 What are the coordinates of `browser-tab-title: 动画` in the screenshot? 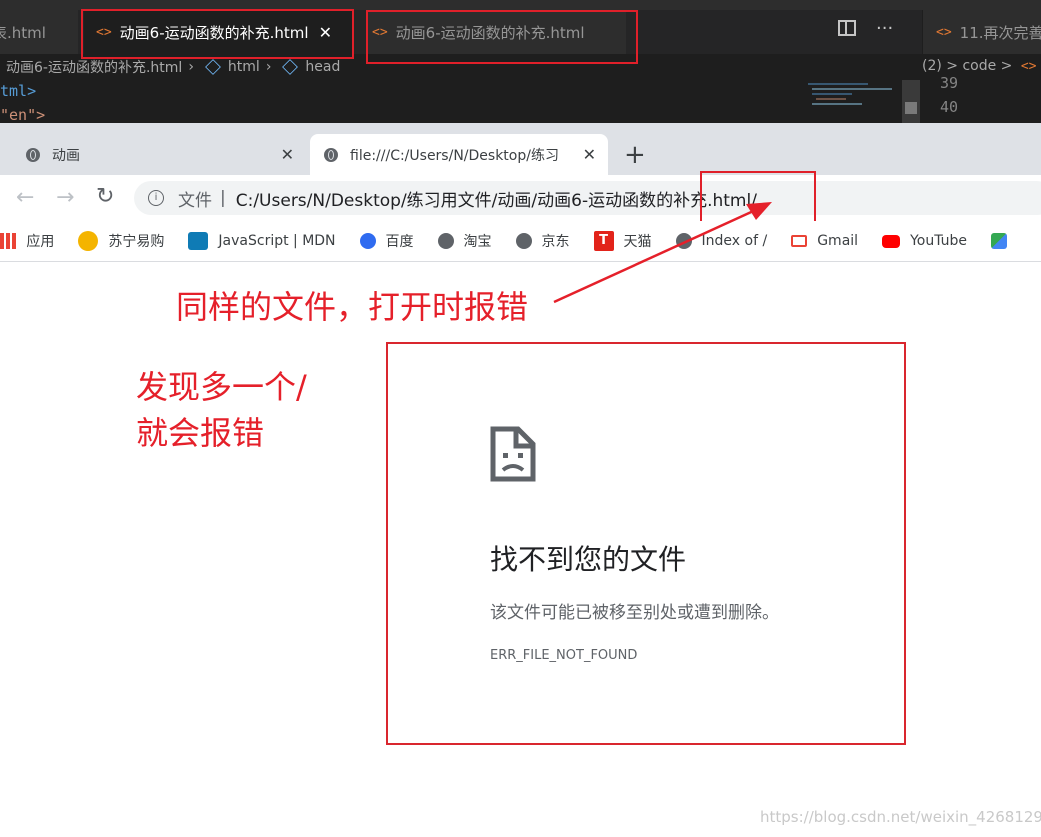 It's located at (66, 155).